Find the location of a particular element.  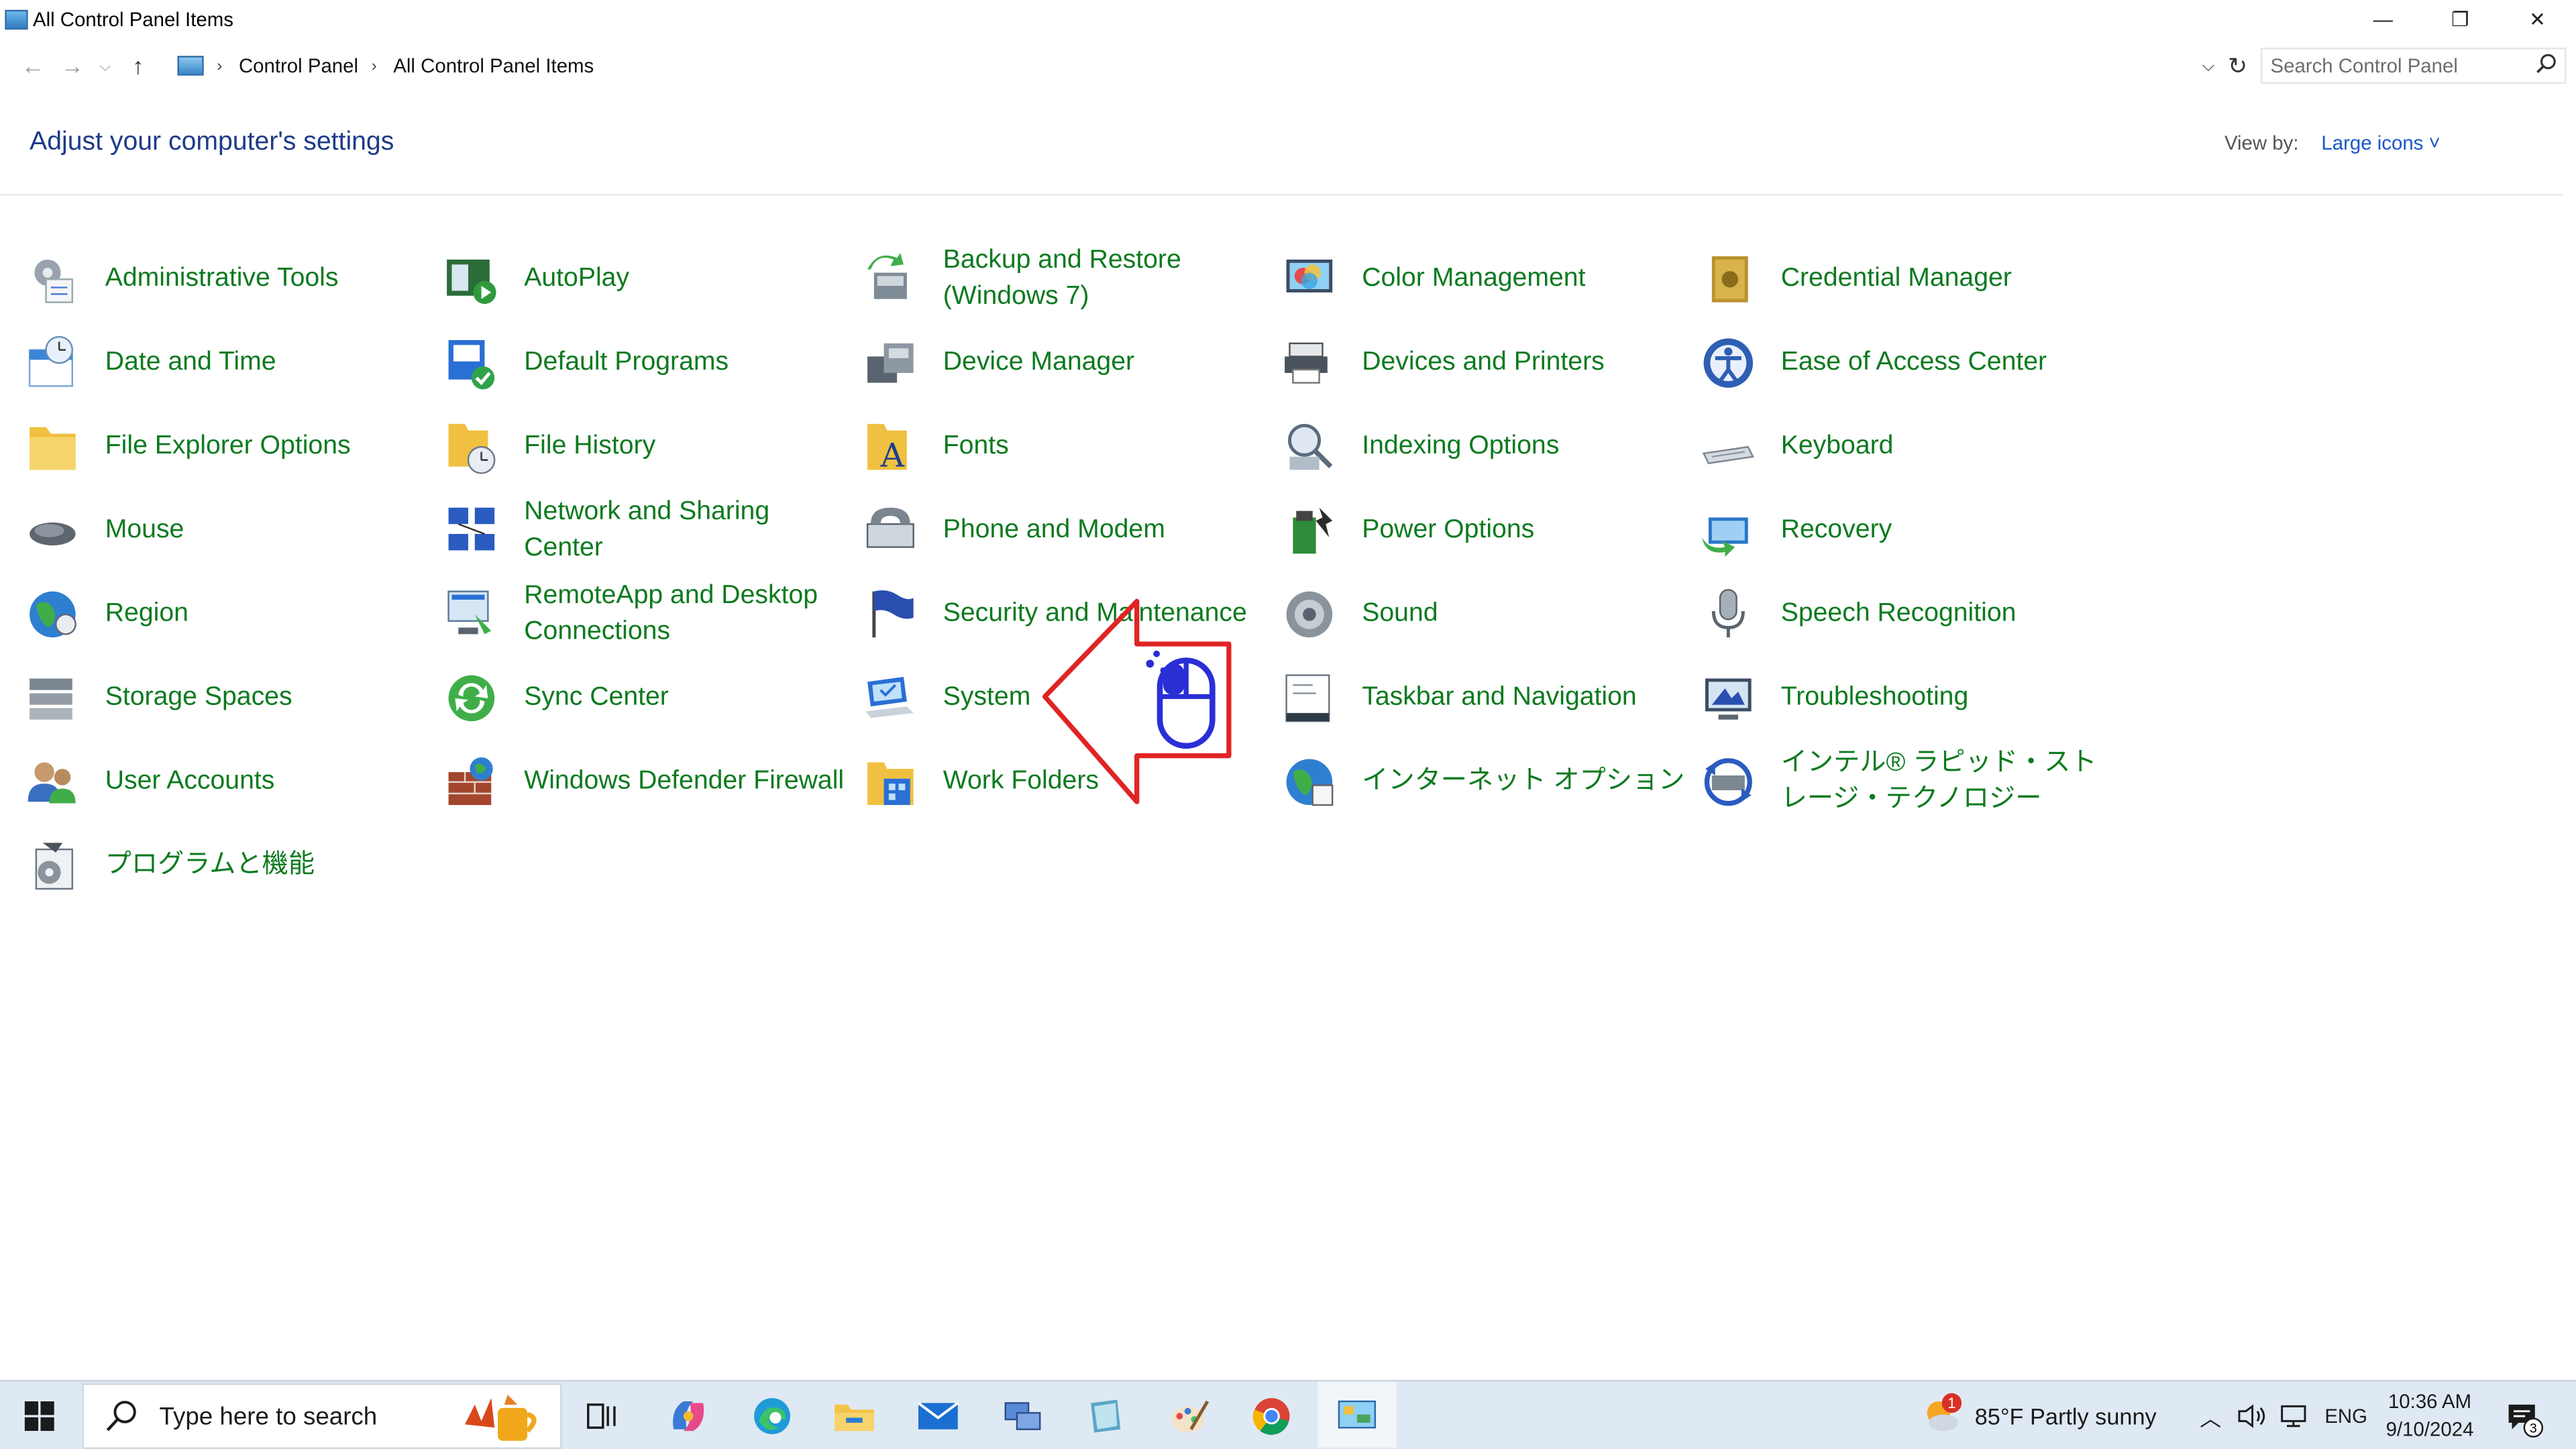

copilot-icon is located at coordinates (688, 1416).